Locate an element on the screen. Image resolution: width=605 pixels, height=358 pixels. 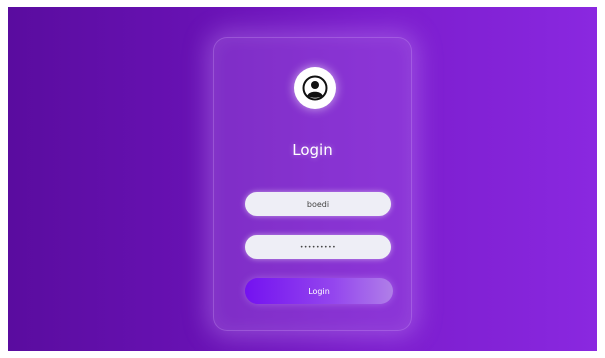
username-input is located at coordinates (318, 204).